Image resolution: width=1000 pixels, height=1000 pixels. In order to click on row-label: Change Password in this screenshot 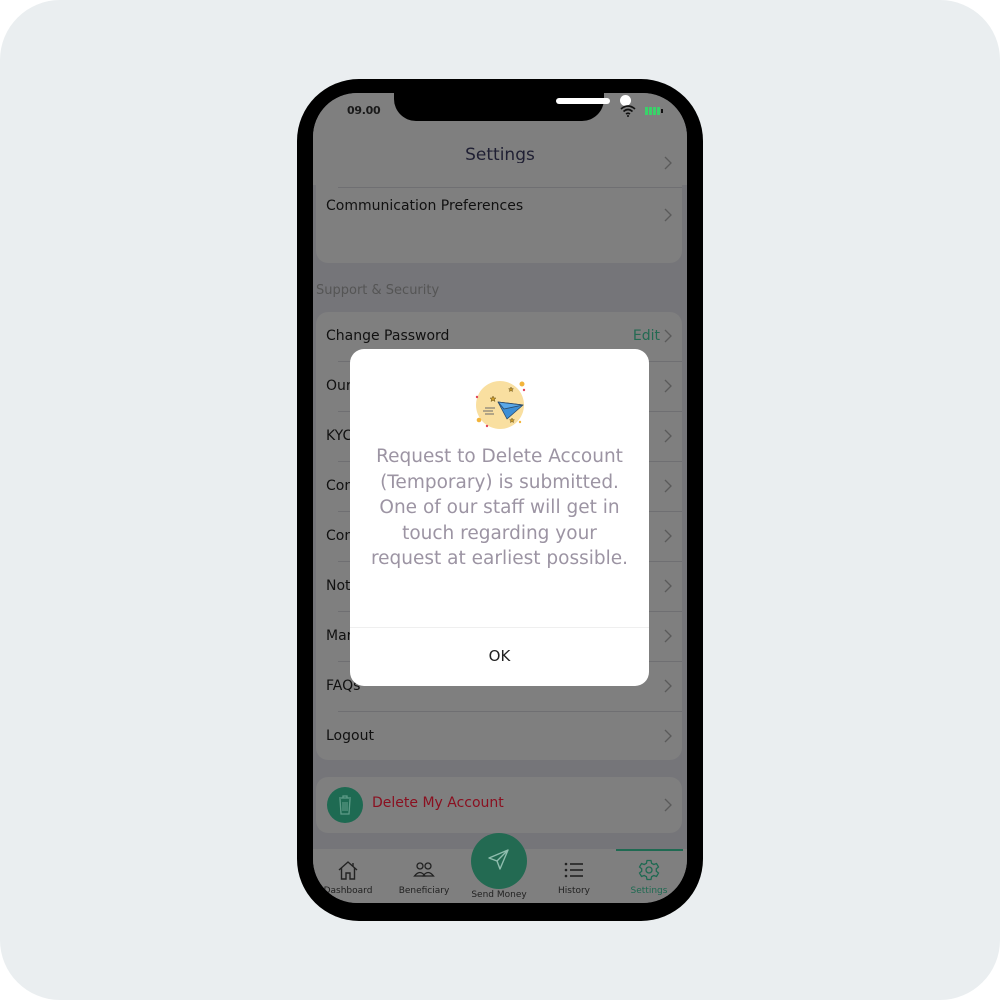, I will do `click(388, 336)`.